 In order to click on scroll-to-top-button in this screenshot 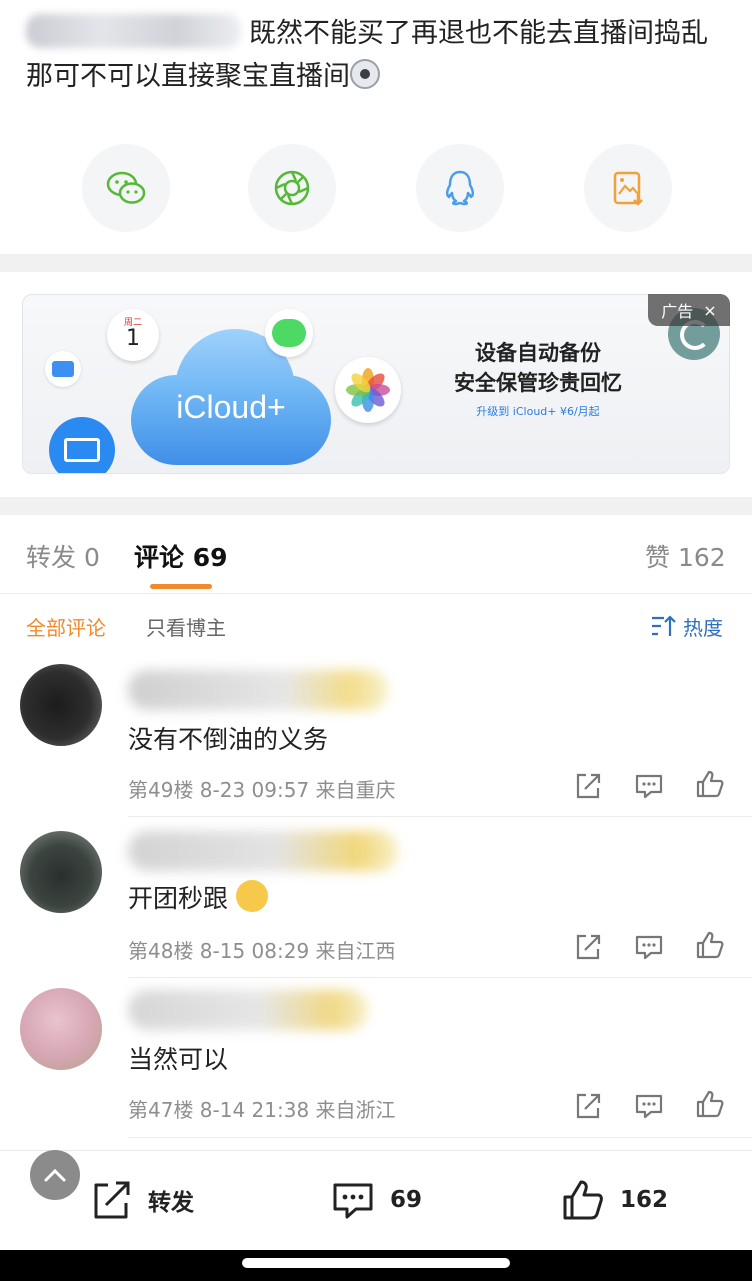, I will do `click(55, 1175)`.